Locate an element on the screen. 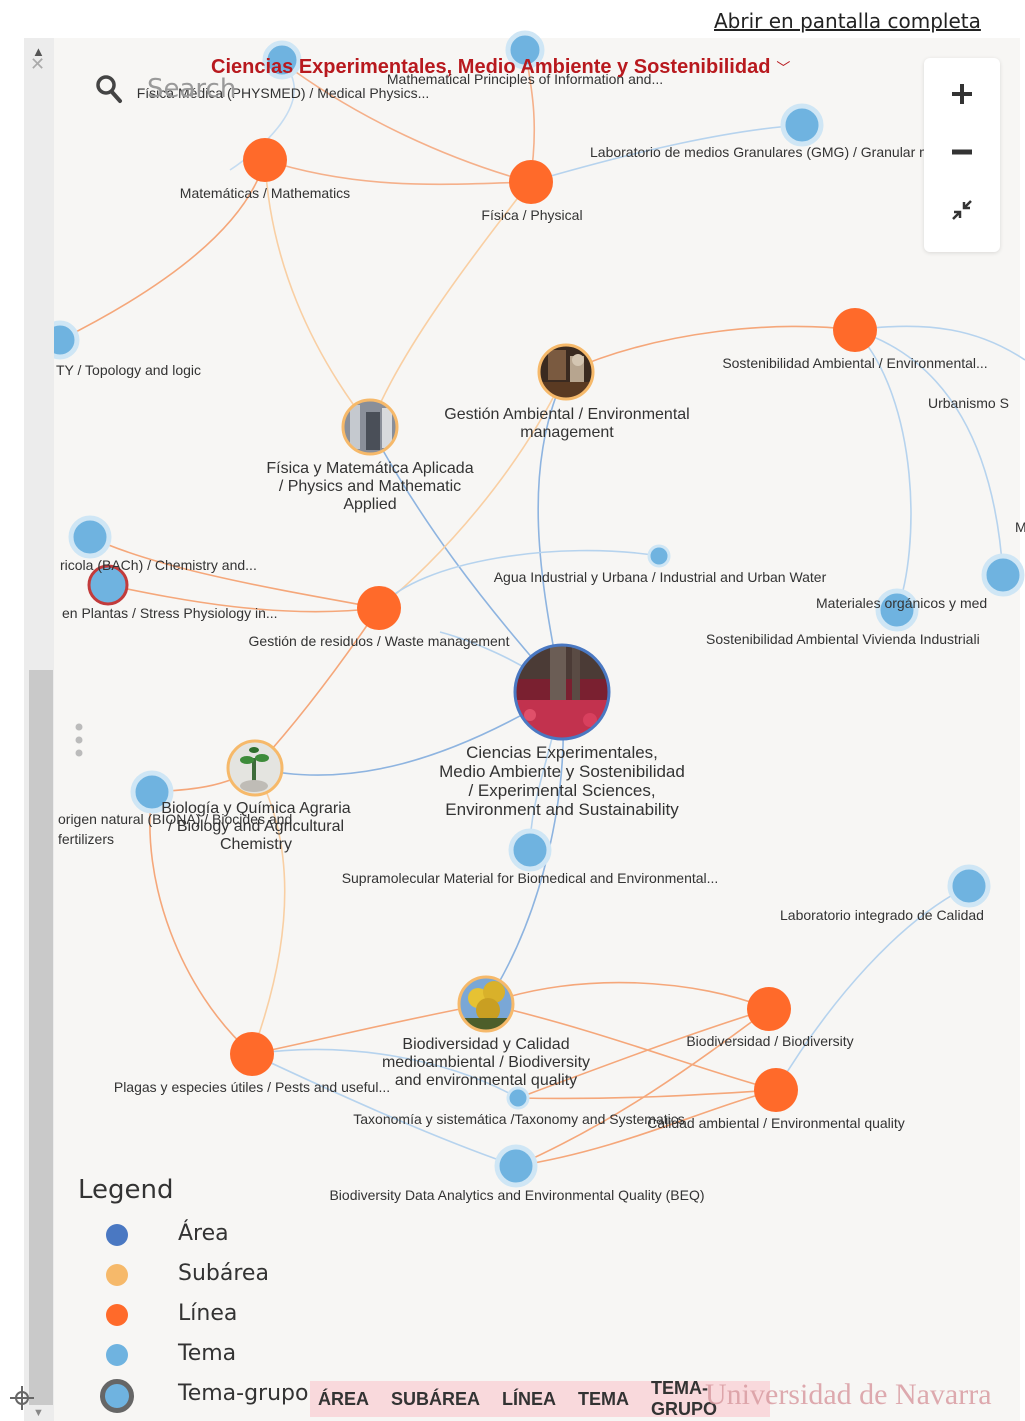 The image size is (1025, 1421). zoom-out-button is located at coordinates (962, 152).